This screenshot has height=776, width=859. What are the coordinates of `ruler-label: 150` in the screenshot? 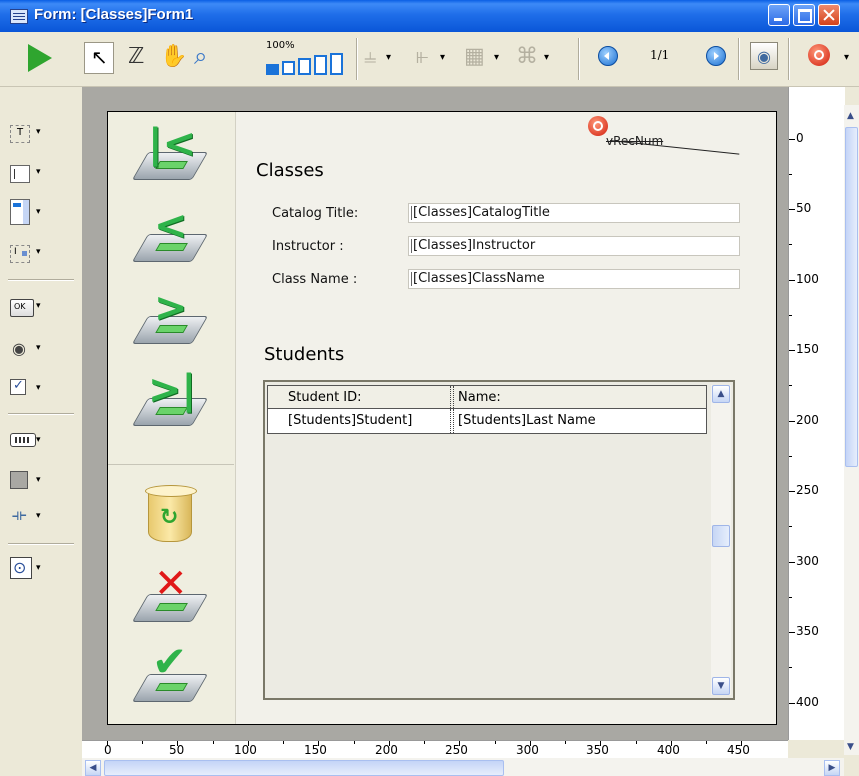 It's located at (807, 349).